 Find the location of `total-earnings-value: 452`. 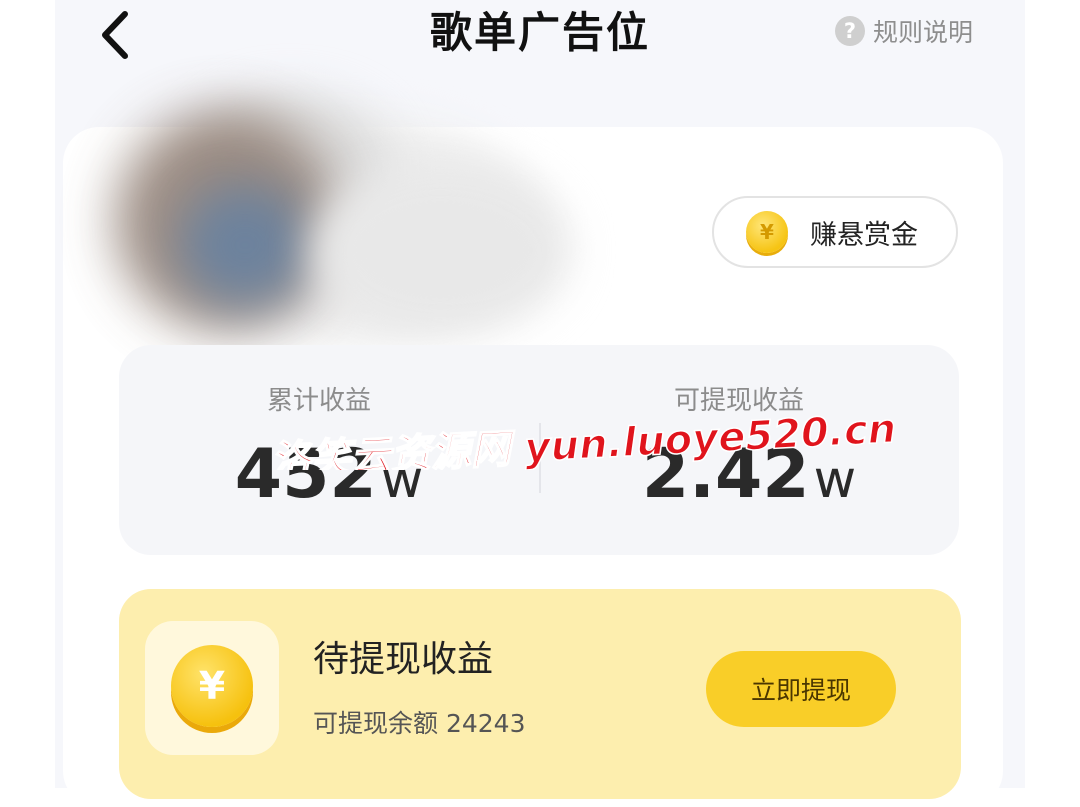

total-earnings-value: 452 is located at coordinates (305, 474).